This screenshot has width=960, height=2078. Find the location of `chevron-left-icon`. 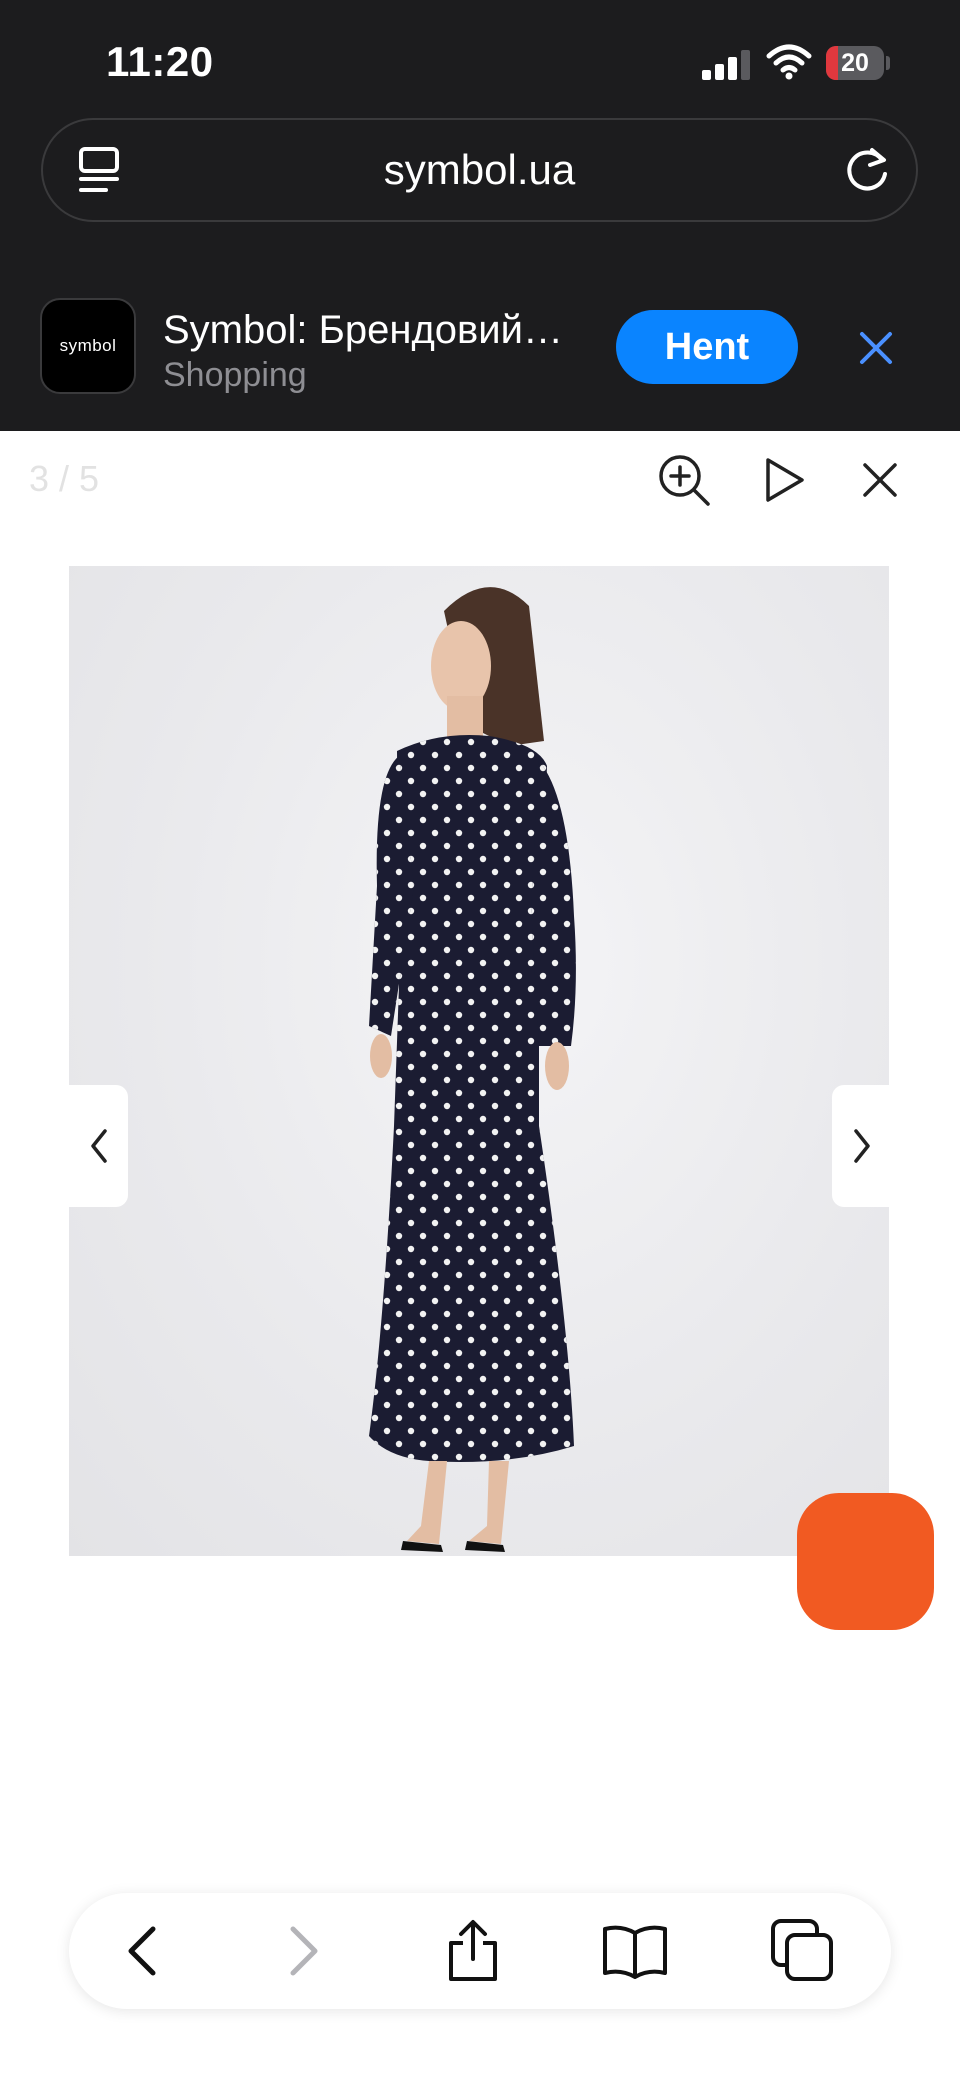

chevron-left-icon is located at coordinates (99, 1146).